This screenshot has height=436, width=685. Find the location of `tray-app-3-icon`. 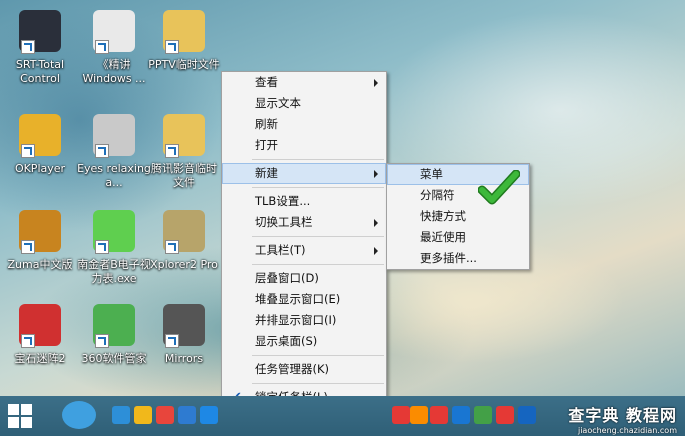

tray-app-3-icon is located at coordinates (419, 415).